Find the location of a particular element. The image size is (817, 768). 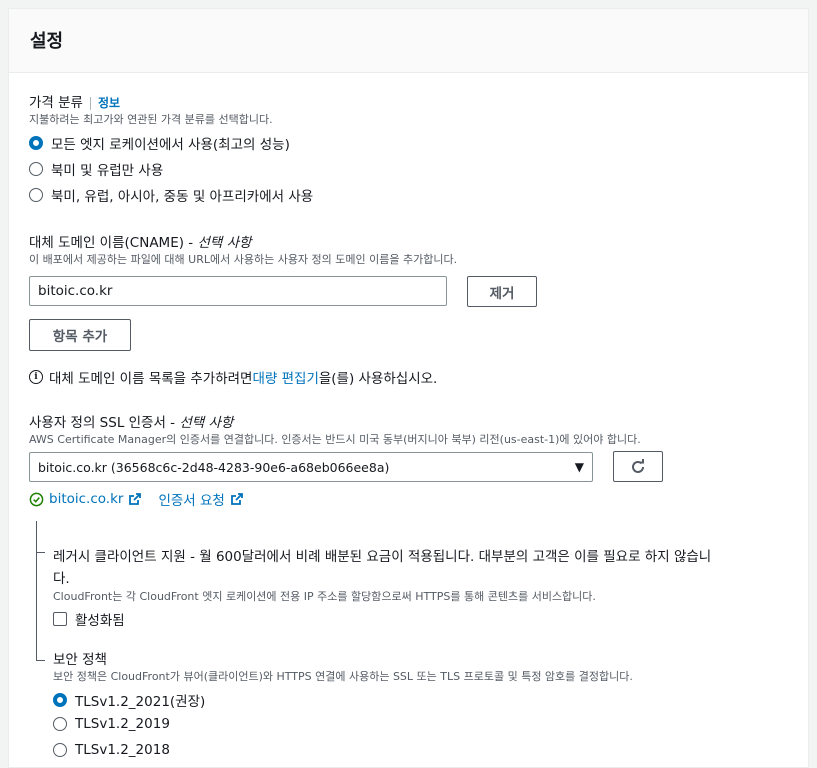

certificate-link: bitoic.co.kr is located at coordinates (86, 499).